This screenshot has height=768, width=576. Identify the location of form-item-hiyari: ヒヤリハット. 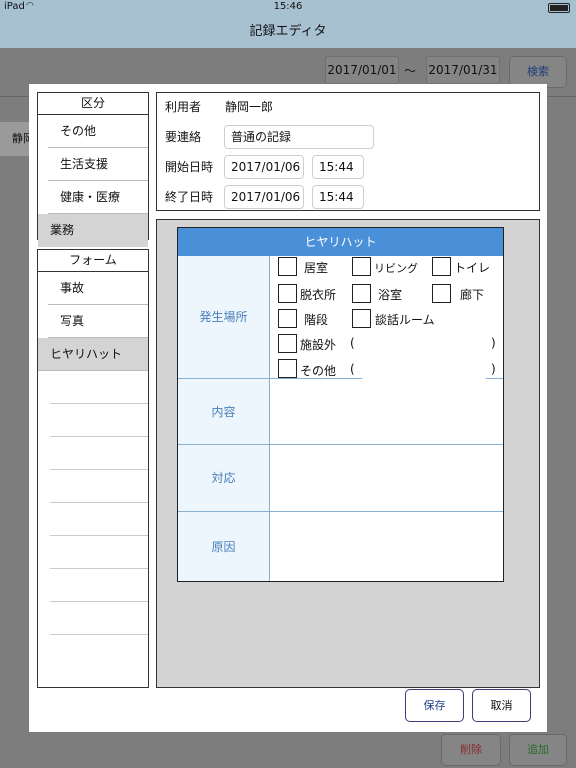
(93, 354).